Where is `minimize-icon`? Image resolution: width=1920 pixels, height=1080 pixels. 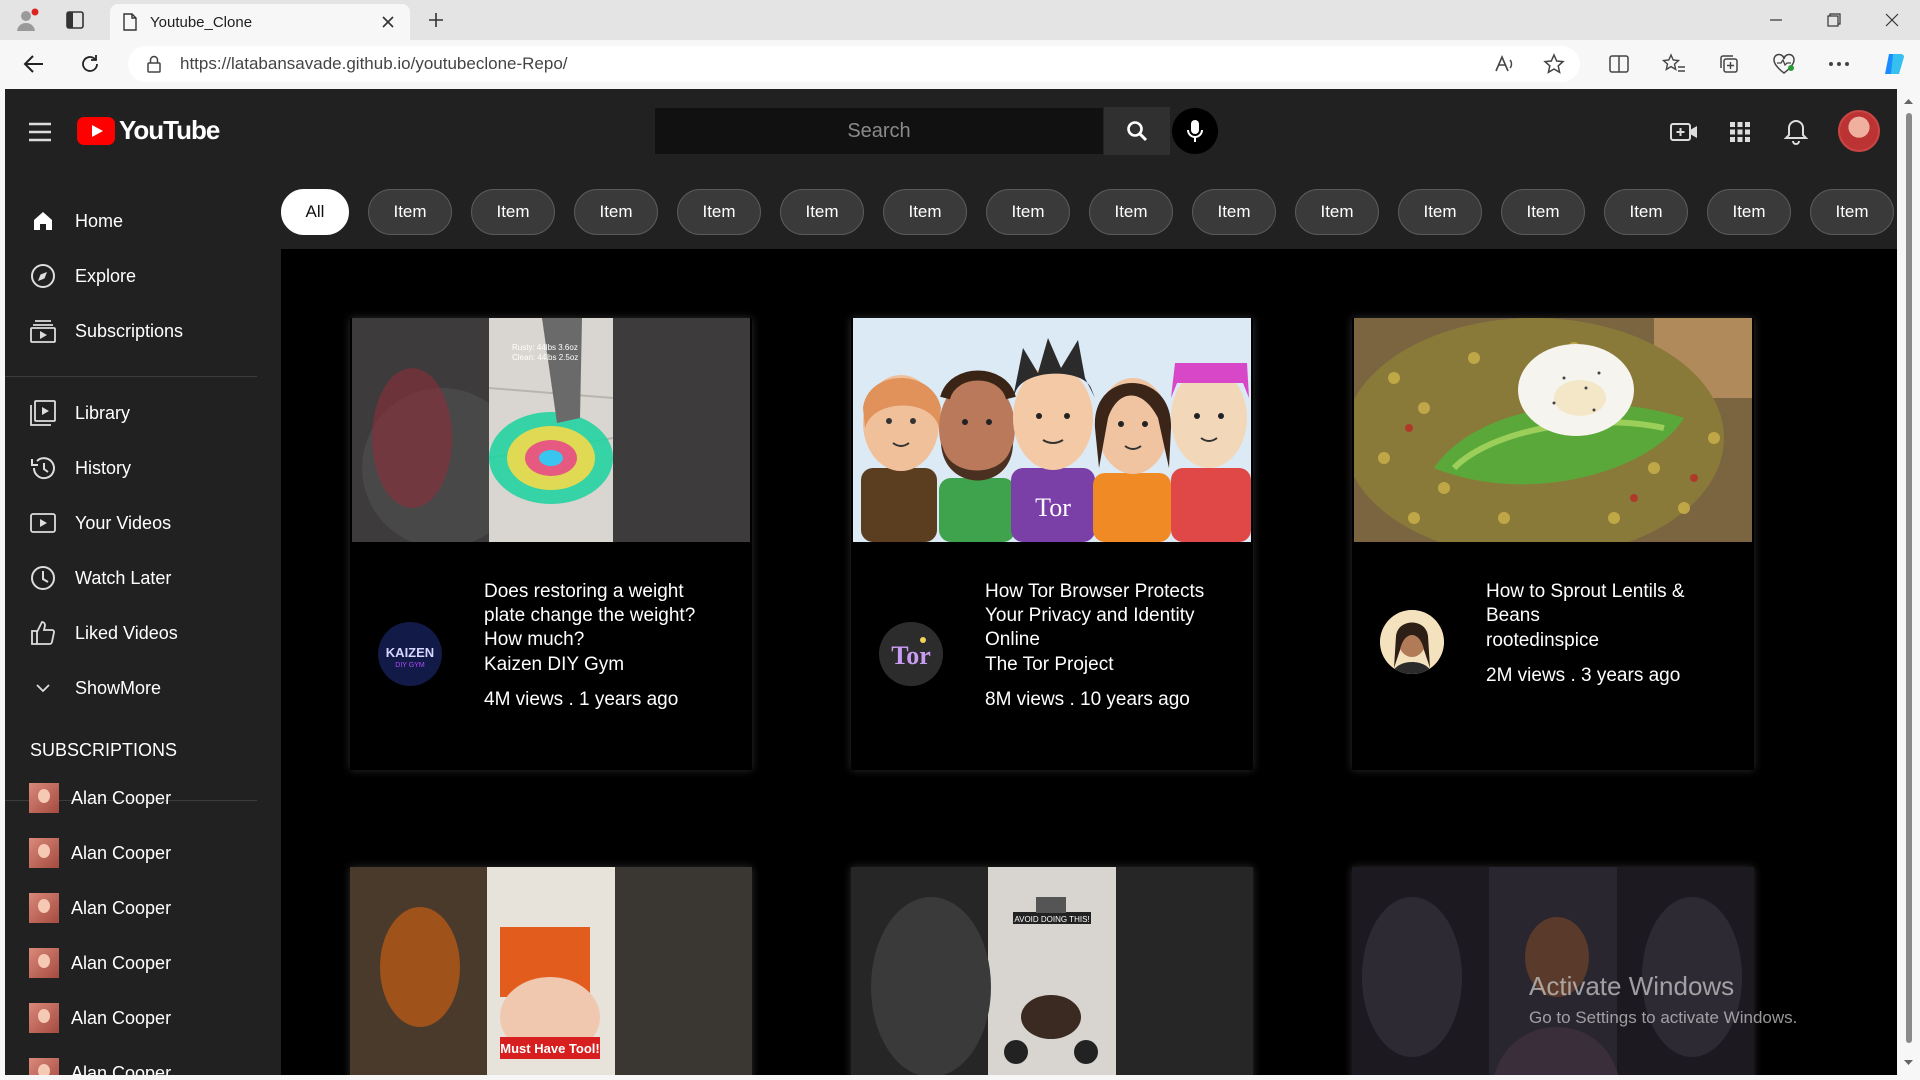
minimize-icon is located at coordinates (1776, 20).